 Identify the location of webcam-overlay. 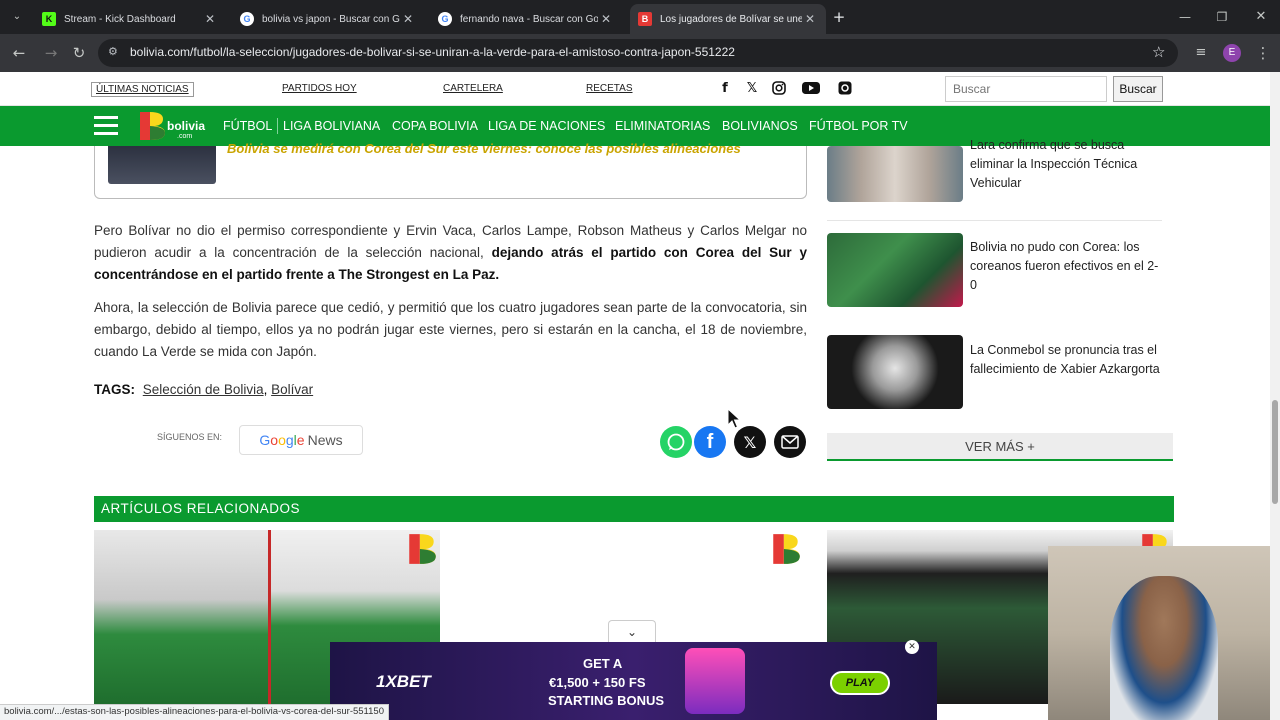
(1164, 633).